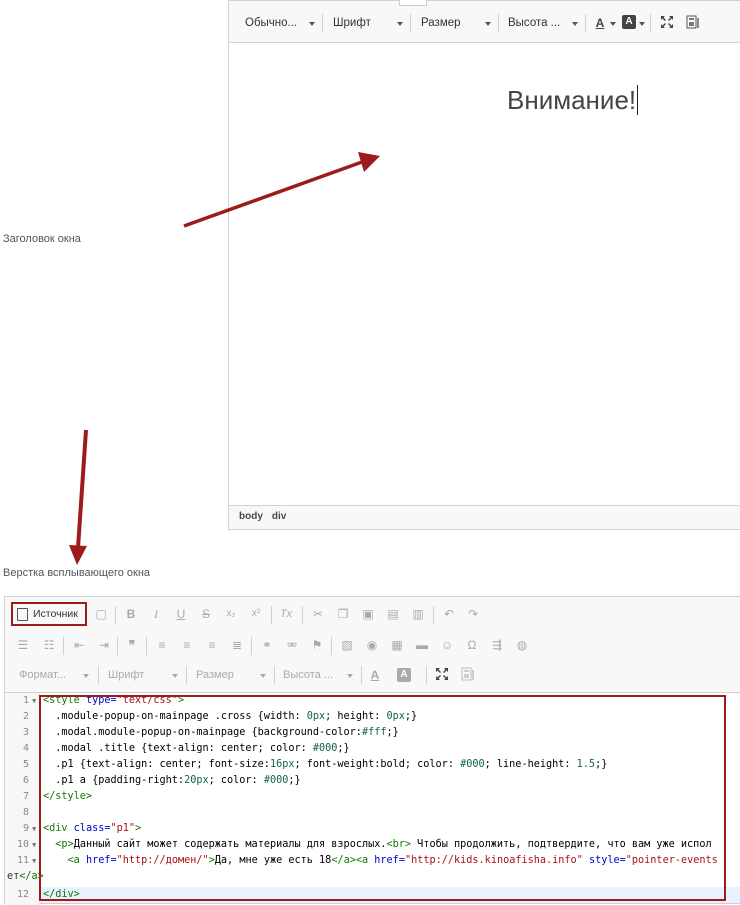  What do you see at coordinates (281, 190) in the screenshot?
I see `arrow-to-heading` at bounding box center [281, 190].